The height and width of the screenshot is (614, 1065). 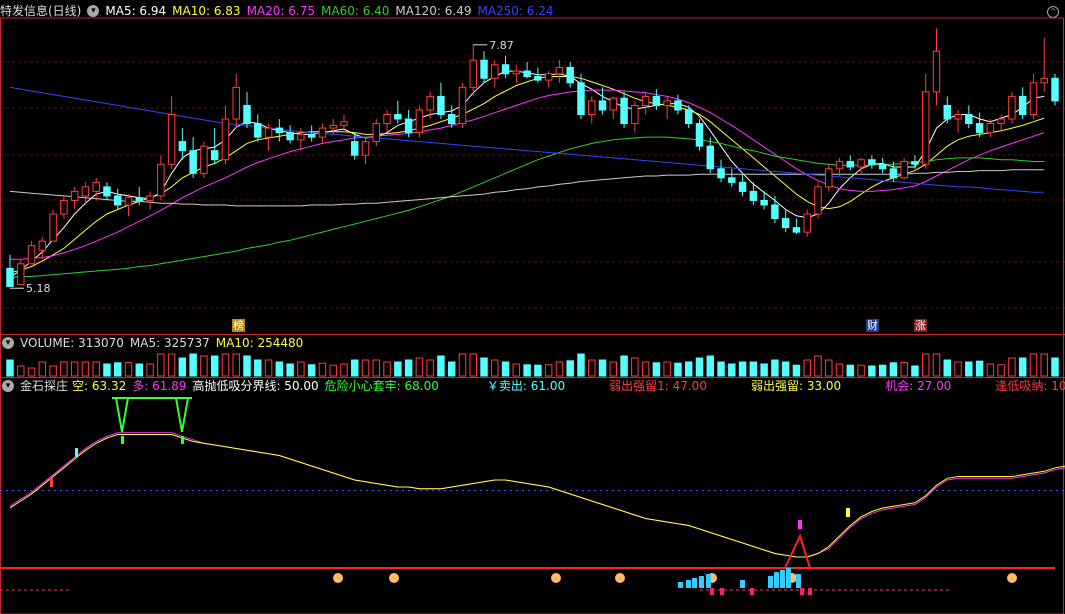 I want to click on indicator-kong: 空: 63.32, so click(x=99, y=386).